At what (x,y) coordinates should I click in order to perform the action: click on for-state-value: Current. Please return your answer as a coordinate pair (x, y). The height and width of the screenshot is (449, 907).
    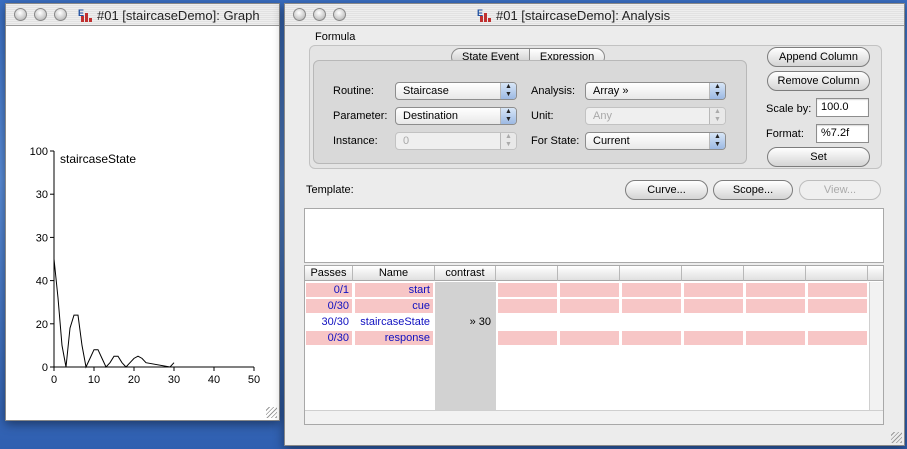
    Looking at the image, I should click on (611, 141).